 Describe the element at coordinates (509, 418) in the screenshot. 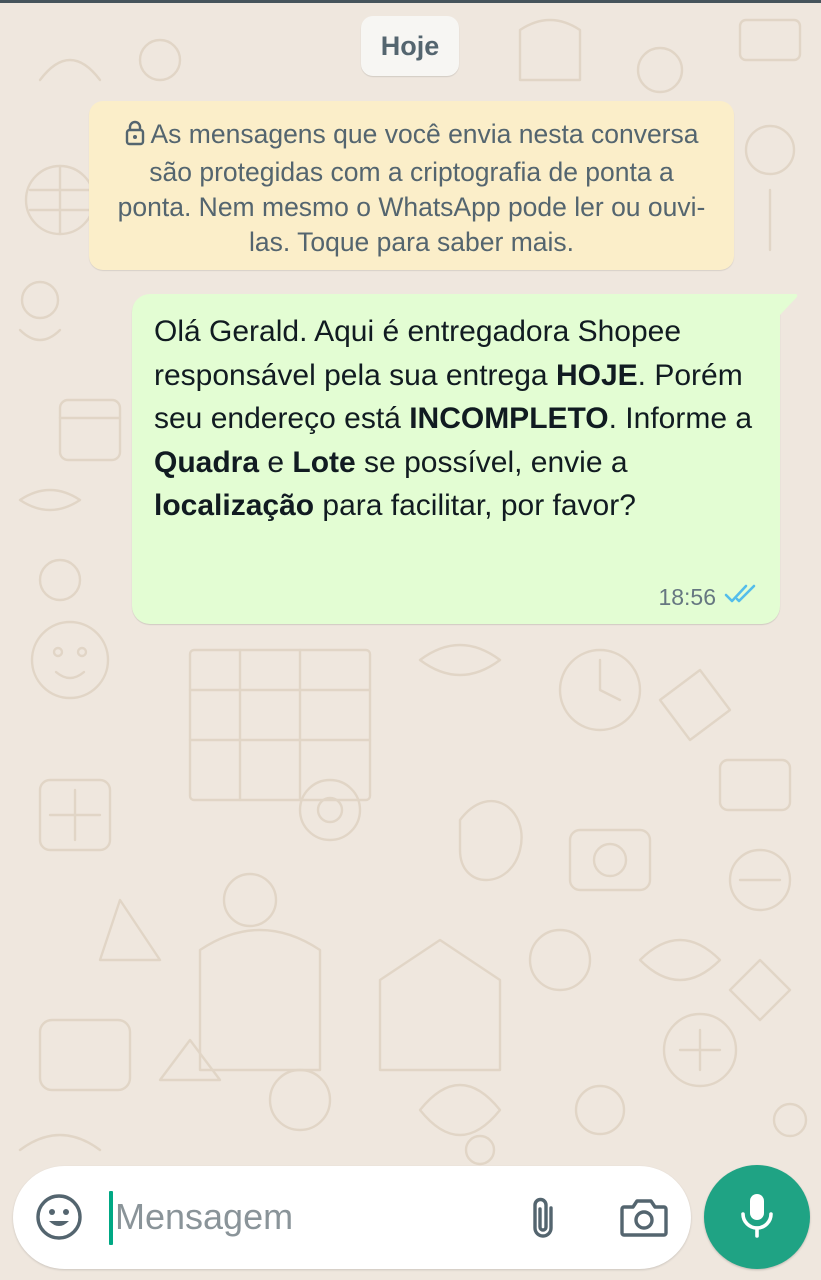

I see `message-bold-part: INCOMPLETO` at that location.